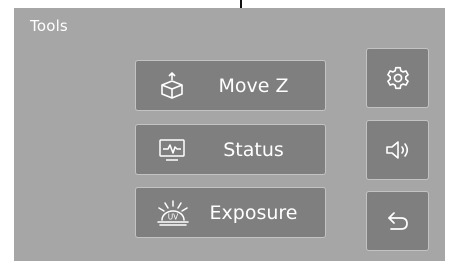  I want to click on status-button: Status, so click(230, 149).